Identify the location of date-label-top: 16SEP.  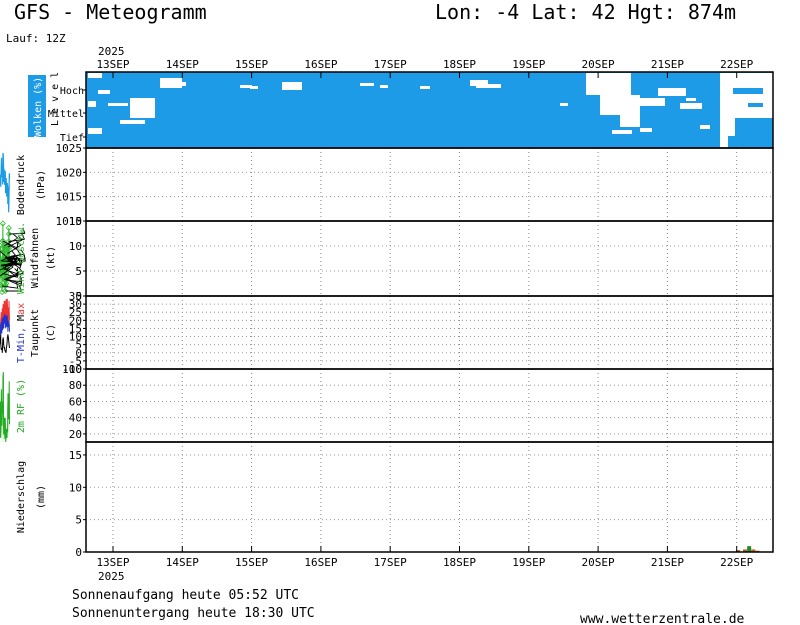
(320, 64).